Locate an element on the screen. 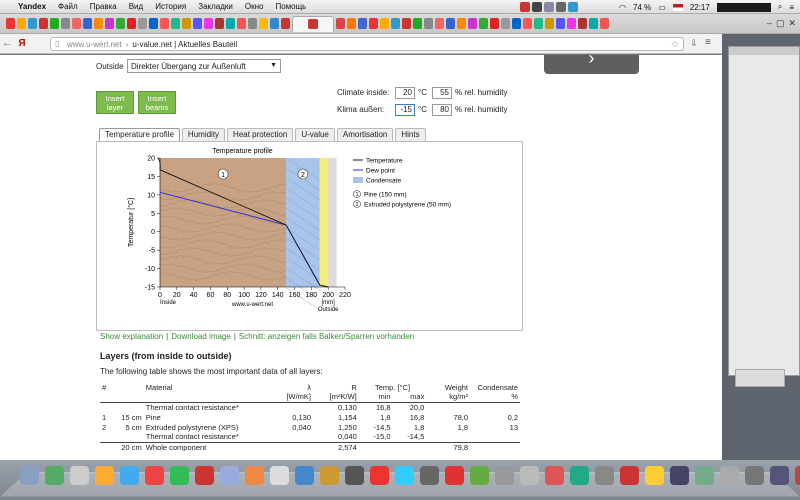  list-icon: ≡ is located at coordinates (791, 7).